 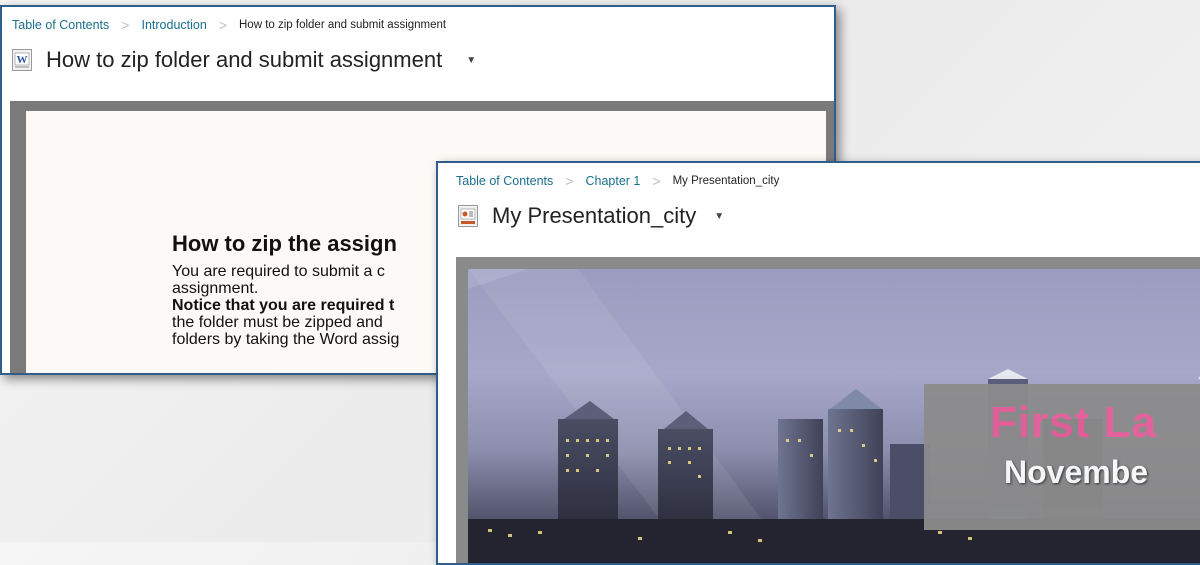 What do you see at coordinates (1073, 422) in the screenshot?
I see `slide-title: First La` at bounding box center [1073, 422].